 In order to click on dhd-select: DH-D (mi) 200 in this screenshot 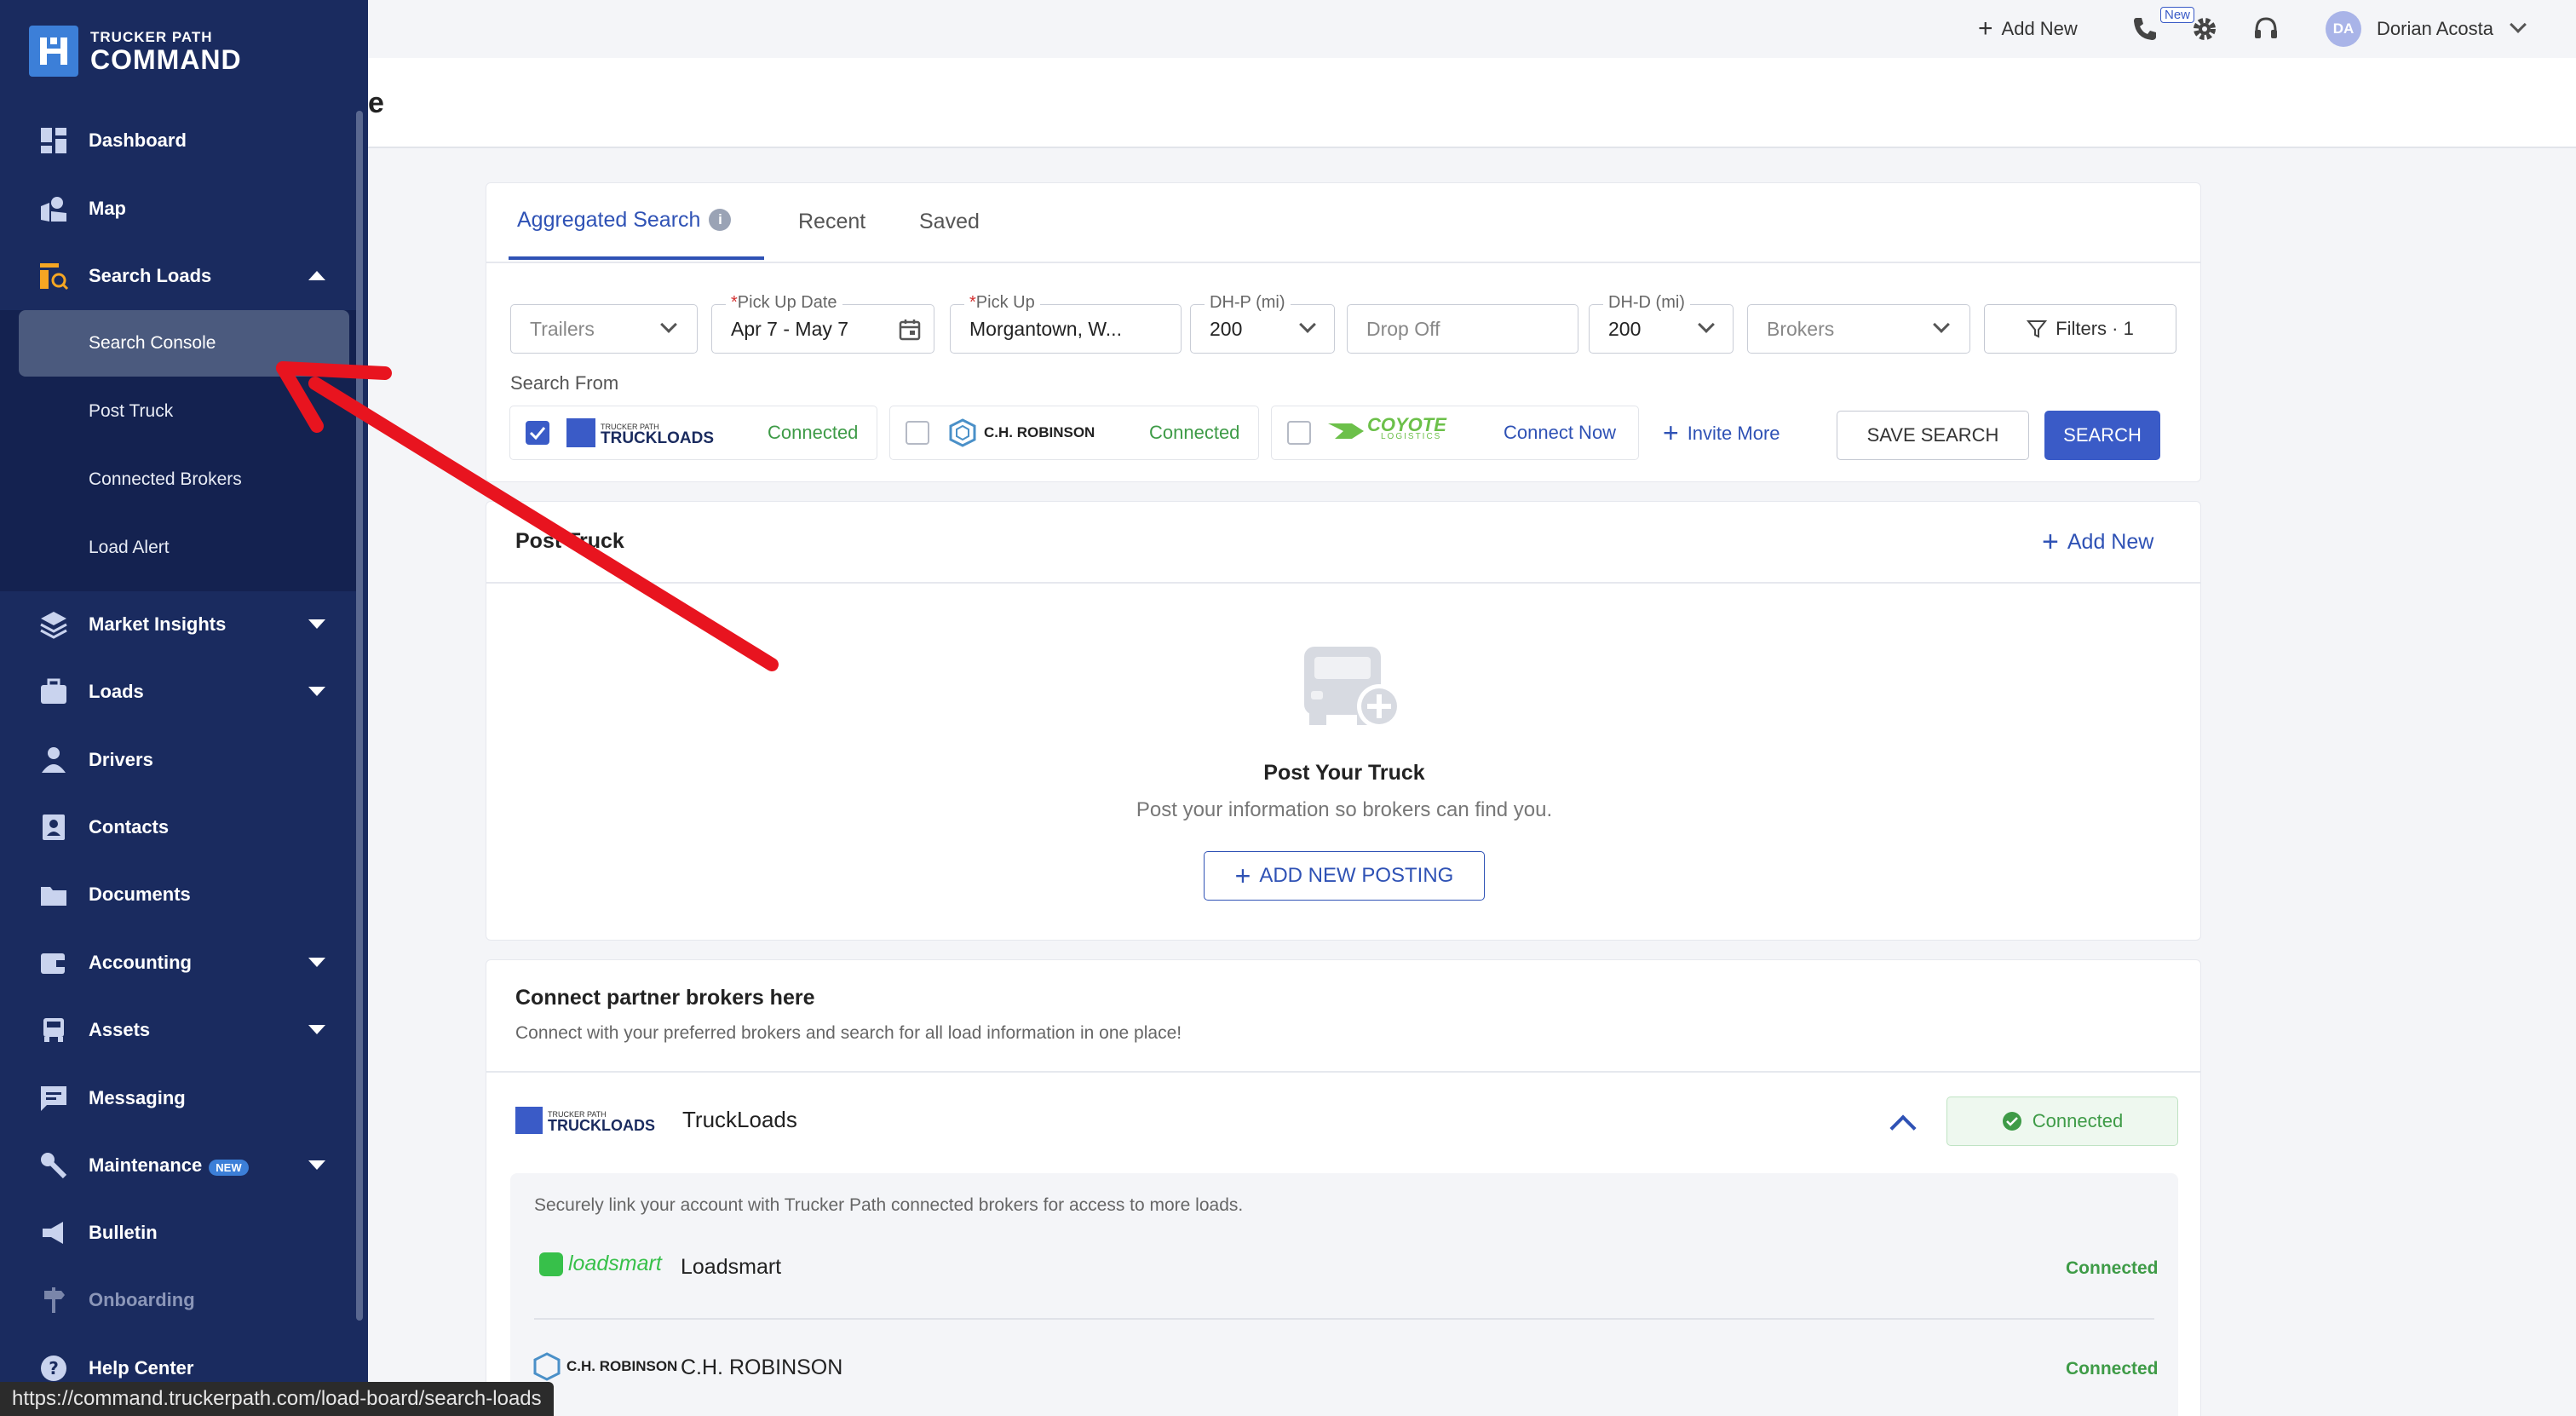, I will do `click(1662, 323)`.